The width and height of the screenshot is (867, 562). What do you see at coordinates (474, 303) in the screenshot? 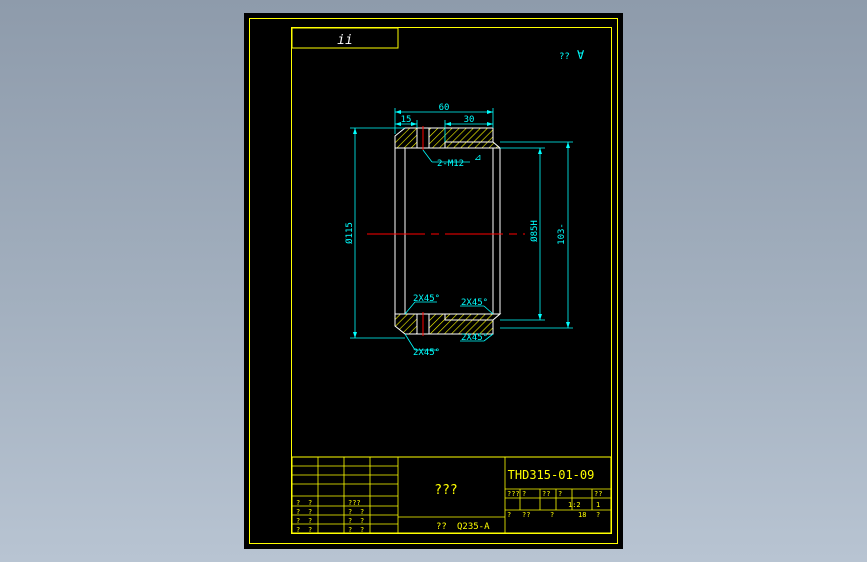
I see `dim-chamfer-top-right: 2X45°` at bounding box center [474, 303].